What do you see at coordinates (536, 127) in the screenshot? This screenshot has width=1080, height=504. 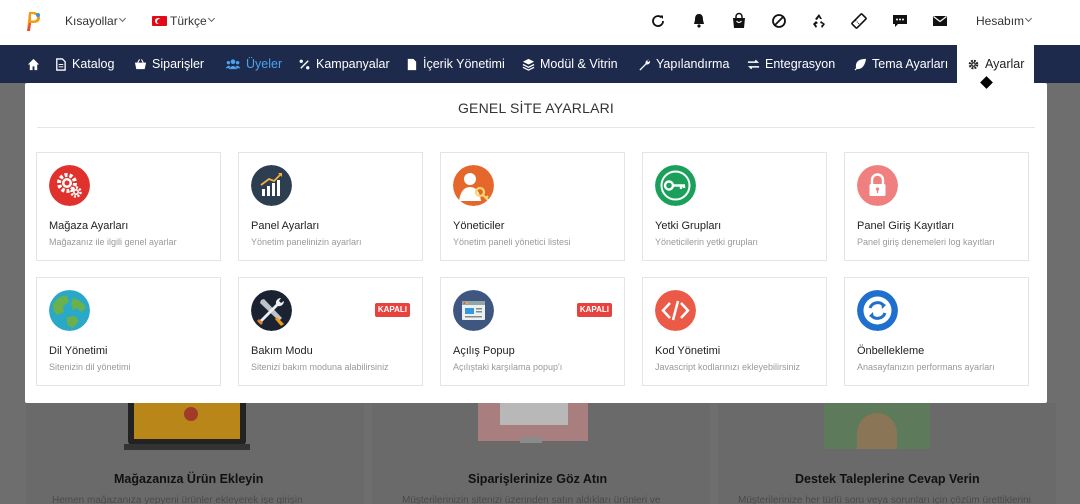 I see `divider` at bounding box center [536, 127].